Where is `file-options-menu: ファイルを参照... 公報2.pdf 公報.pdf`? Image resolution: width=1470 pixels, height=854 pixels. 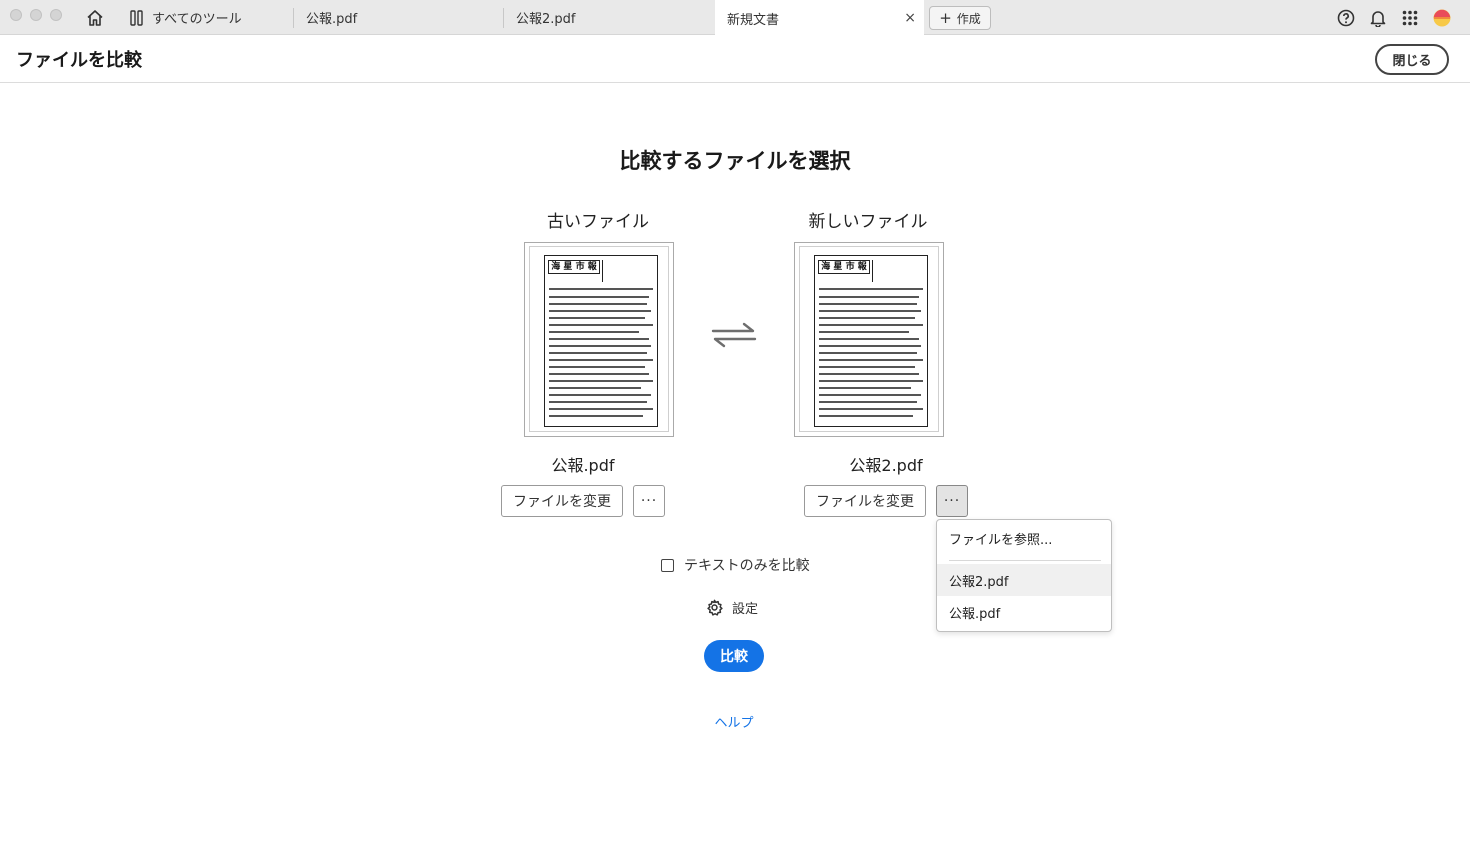 file-options-menu: ファイルを参照... 公報2.pdf 公報.pdf is located at coordinates (1024, 575).